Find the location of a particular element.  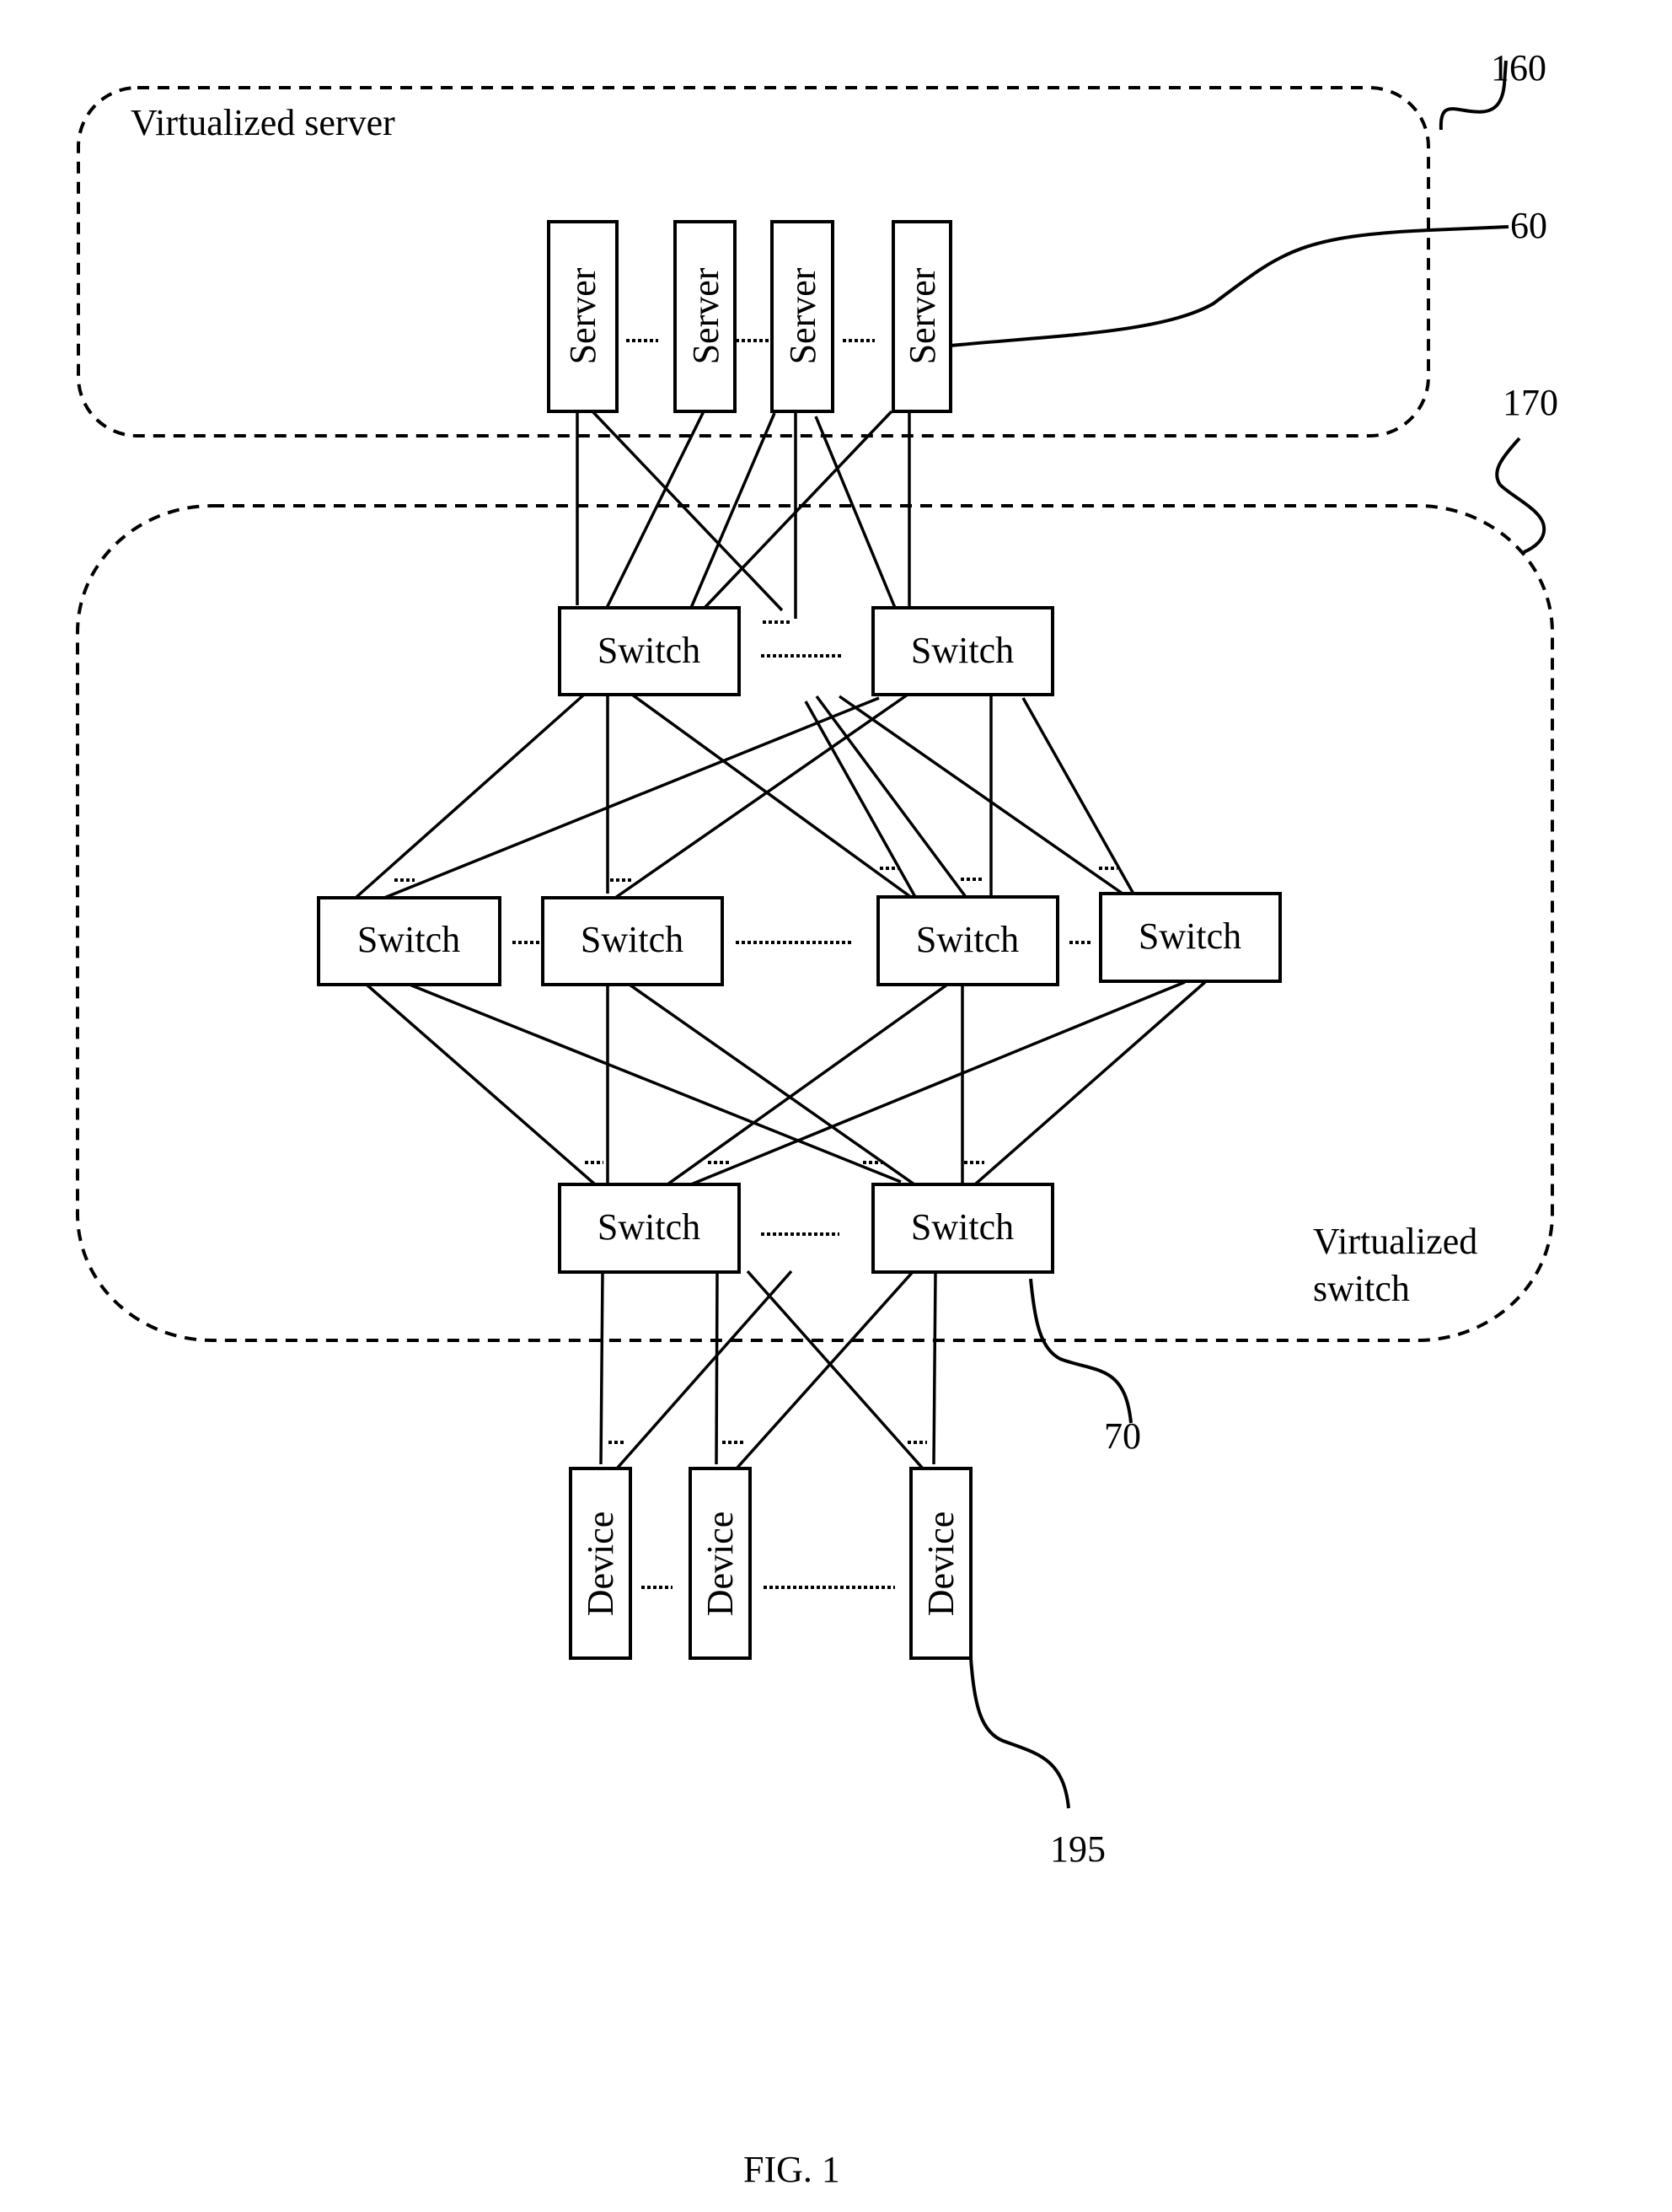

bottom-switch-layer: Switch Switch is located at coordinates (806, 1229).